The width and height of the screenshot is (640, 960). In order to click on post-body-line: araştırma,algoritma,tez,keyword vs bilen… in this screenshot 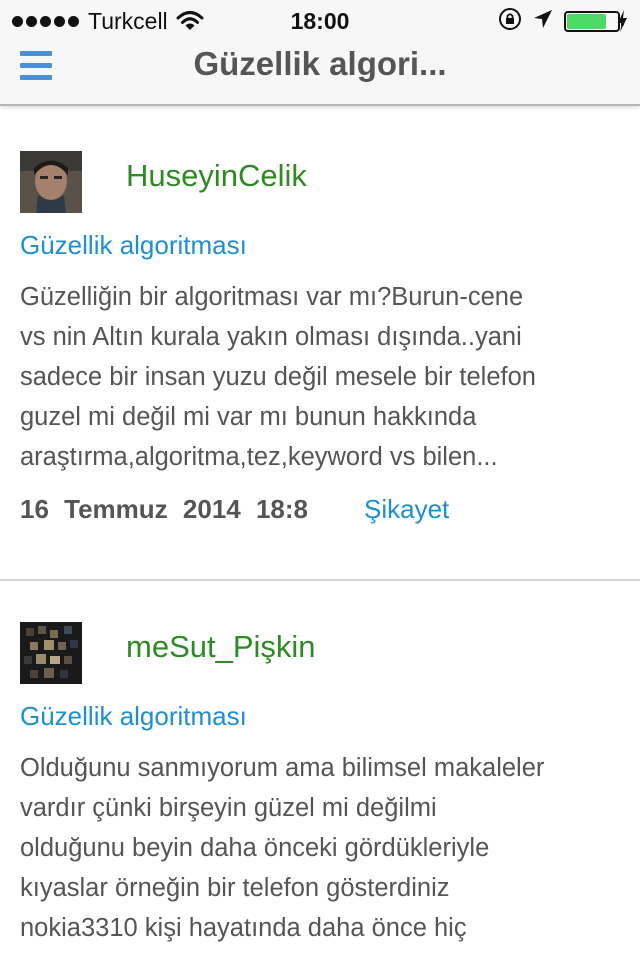, I will do `click(259, 457)`.